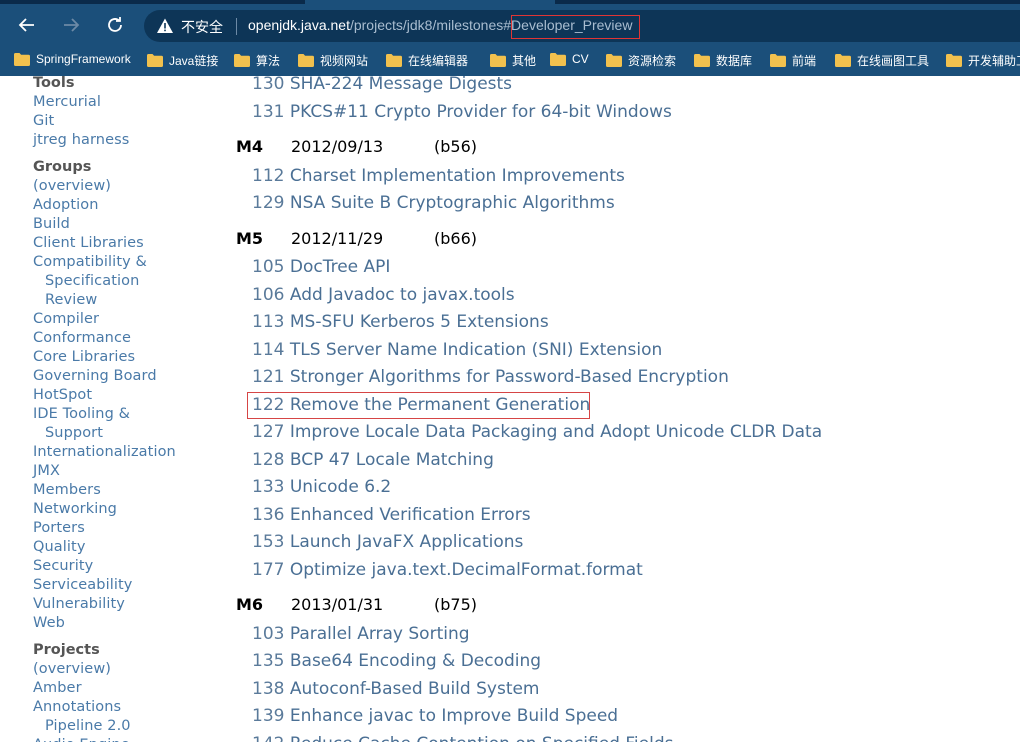  What do you see at coordinates (268, 267) in the screenshot?
I see `jep-number: 105` at bounding box center [268, 267].